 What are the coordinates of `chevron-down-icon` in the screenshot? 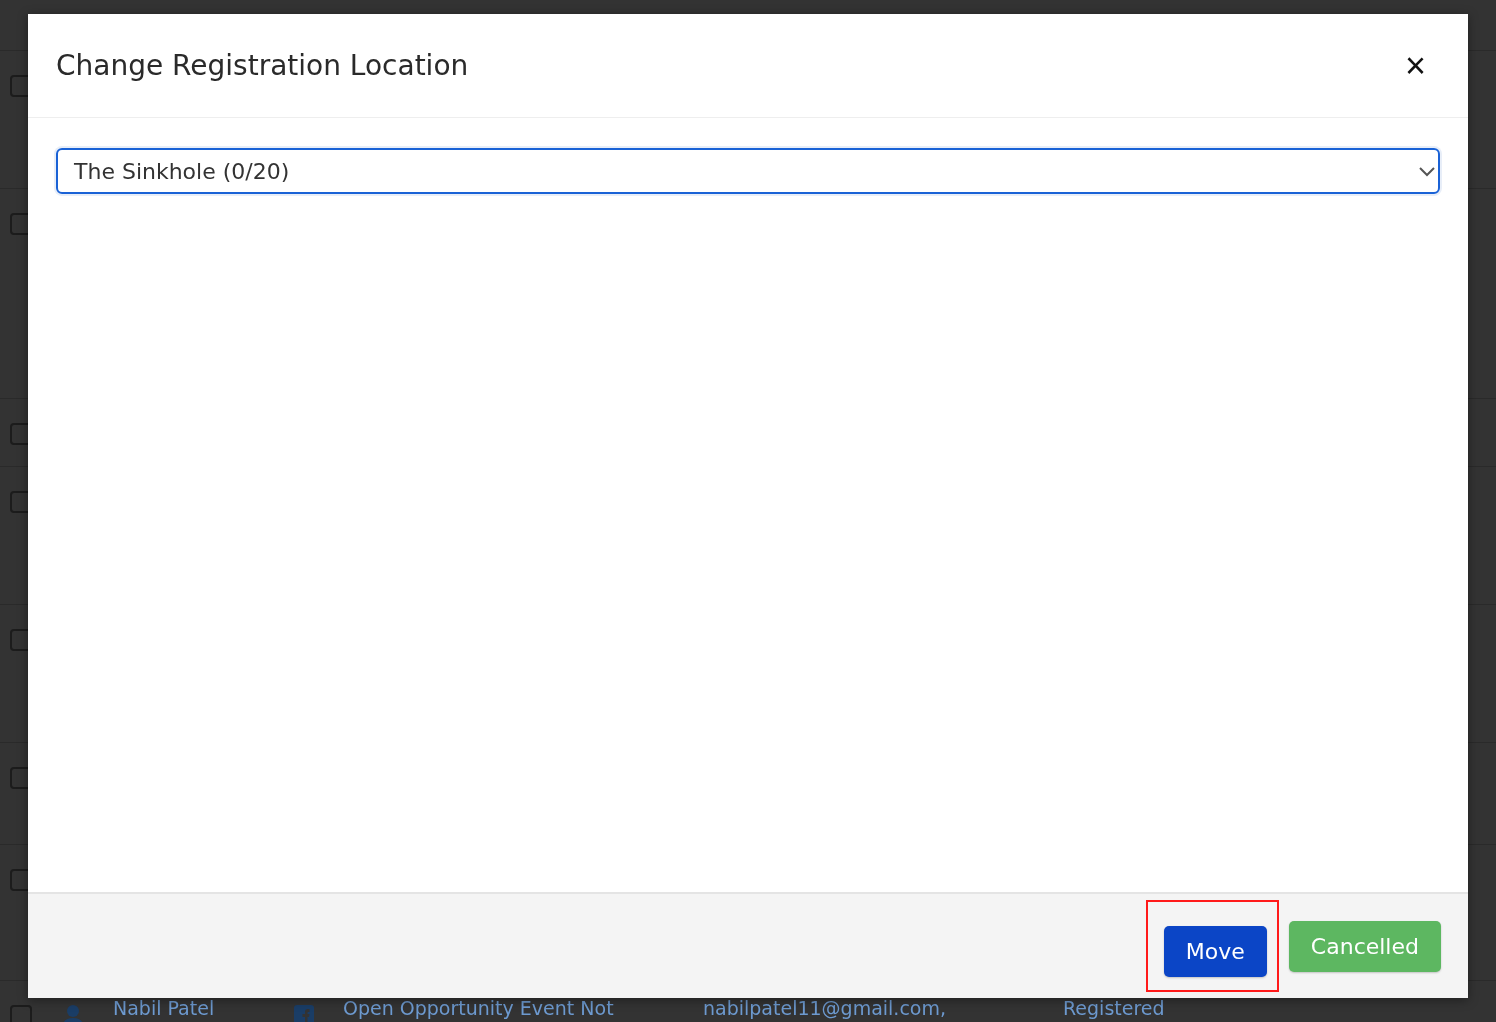 It's located at (1427, 171).